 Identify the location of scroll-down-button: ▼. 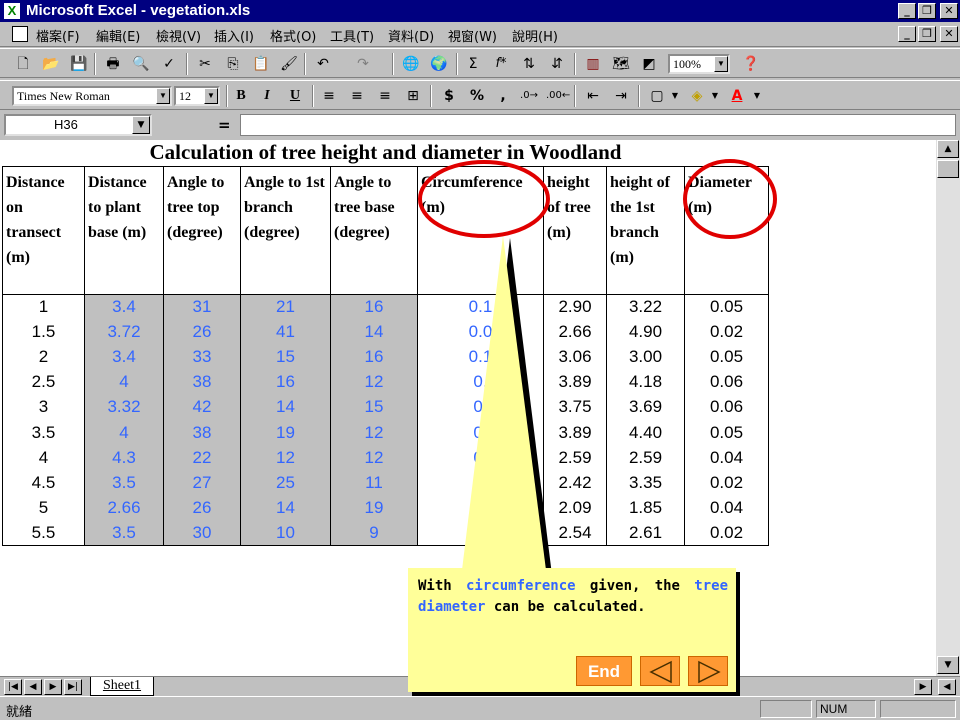
(948, 665).